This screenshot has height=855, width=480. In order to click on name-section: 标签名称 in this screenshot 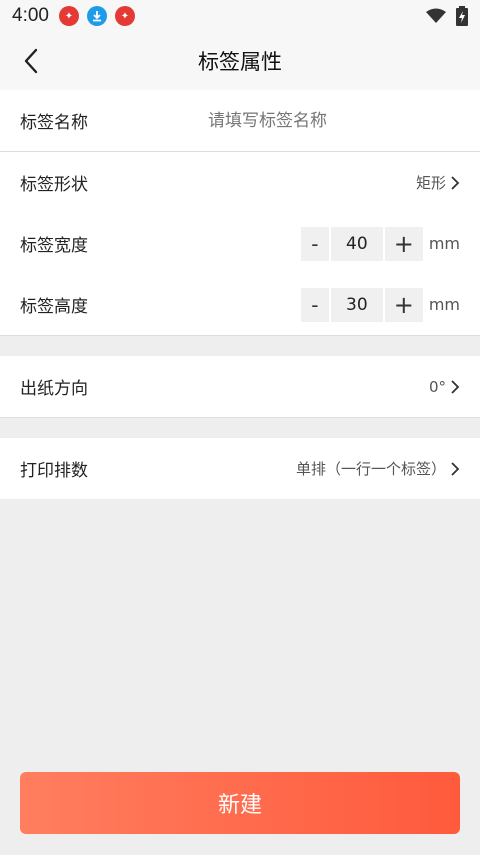, I will do `click(240, 120)`.